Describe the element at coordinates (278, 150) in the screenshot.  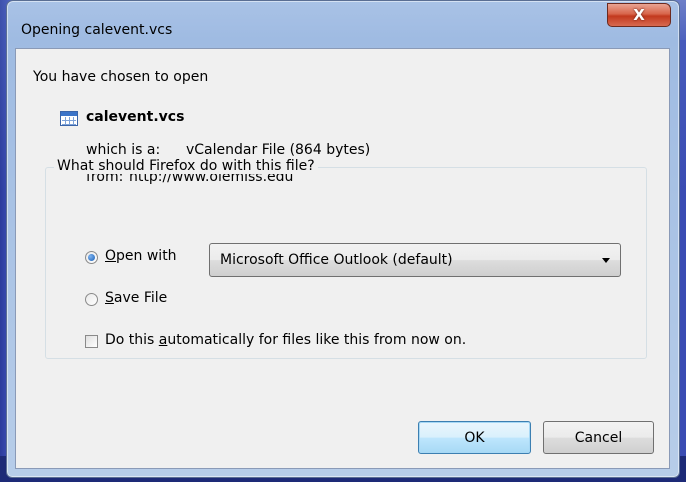
I see `file-type-value: vCalendar File (864 bytes)` at that location.